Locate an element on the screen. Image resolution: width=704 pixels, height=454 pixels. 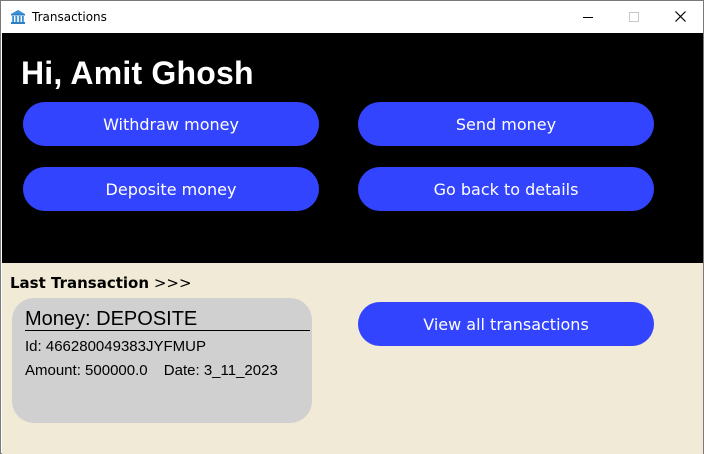
transaction-date-label: Date: is located at coordinates (181, 370).